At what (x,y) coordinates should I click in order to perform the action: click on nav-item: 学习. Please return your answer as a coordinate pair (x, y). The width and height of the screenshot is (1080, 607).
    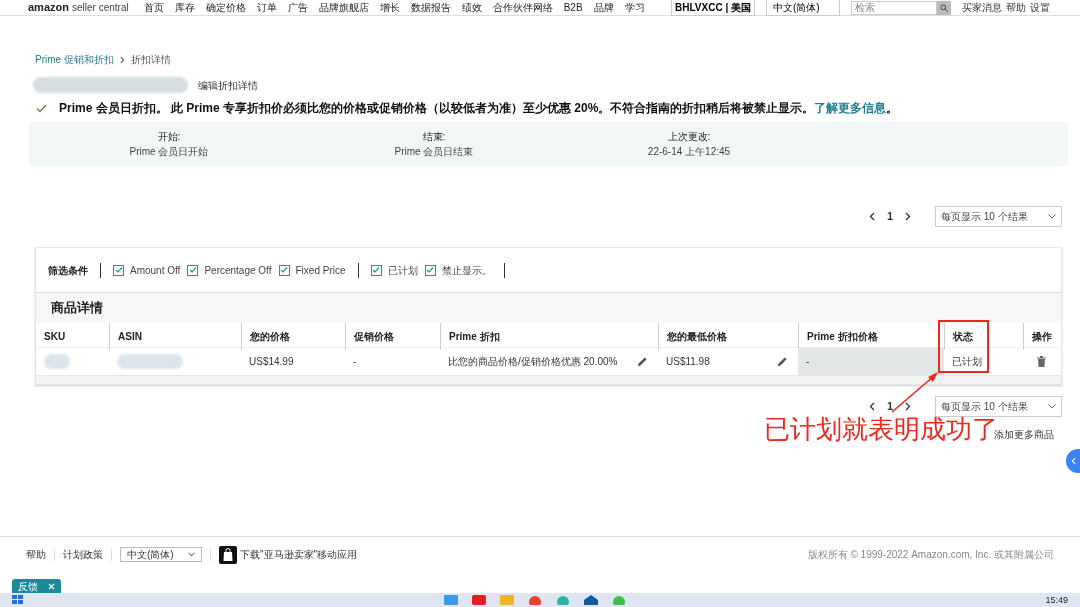
    Looking at the image, I should click on (634, 7).